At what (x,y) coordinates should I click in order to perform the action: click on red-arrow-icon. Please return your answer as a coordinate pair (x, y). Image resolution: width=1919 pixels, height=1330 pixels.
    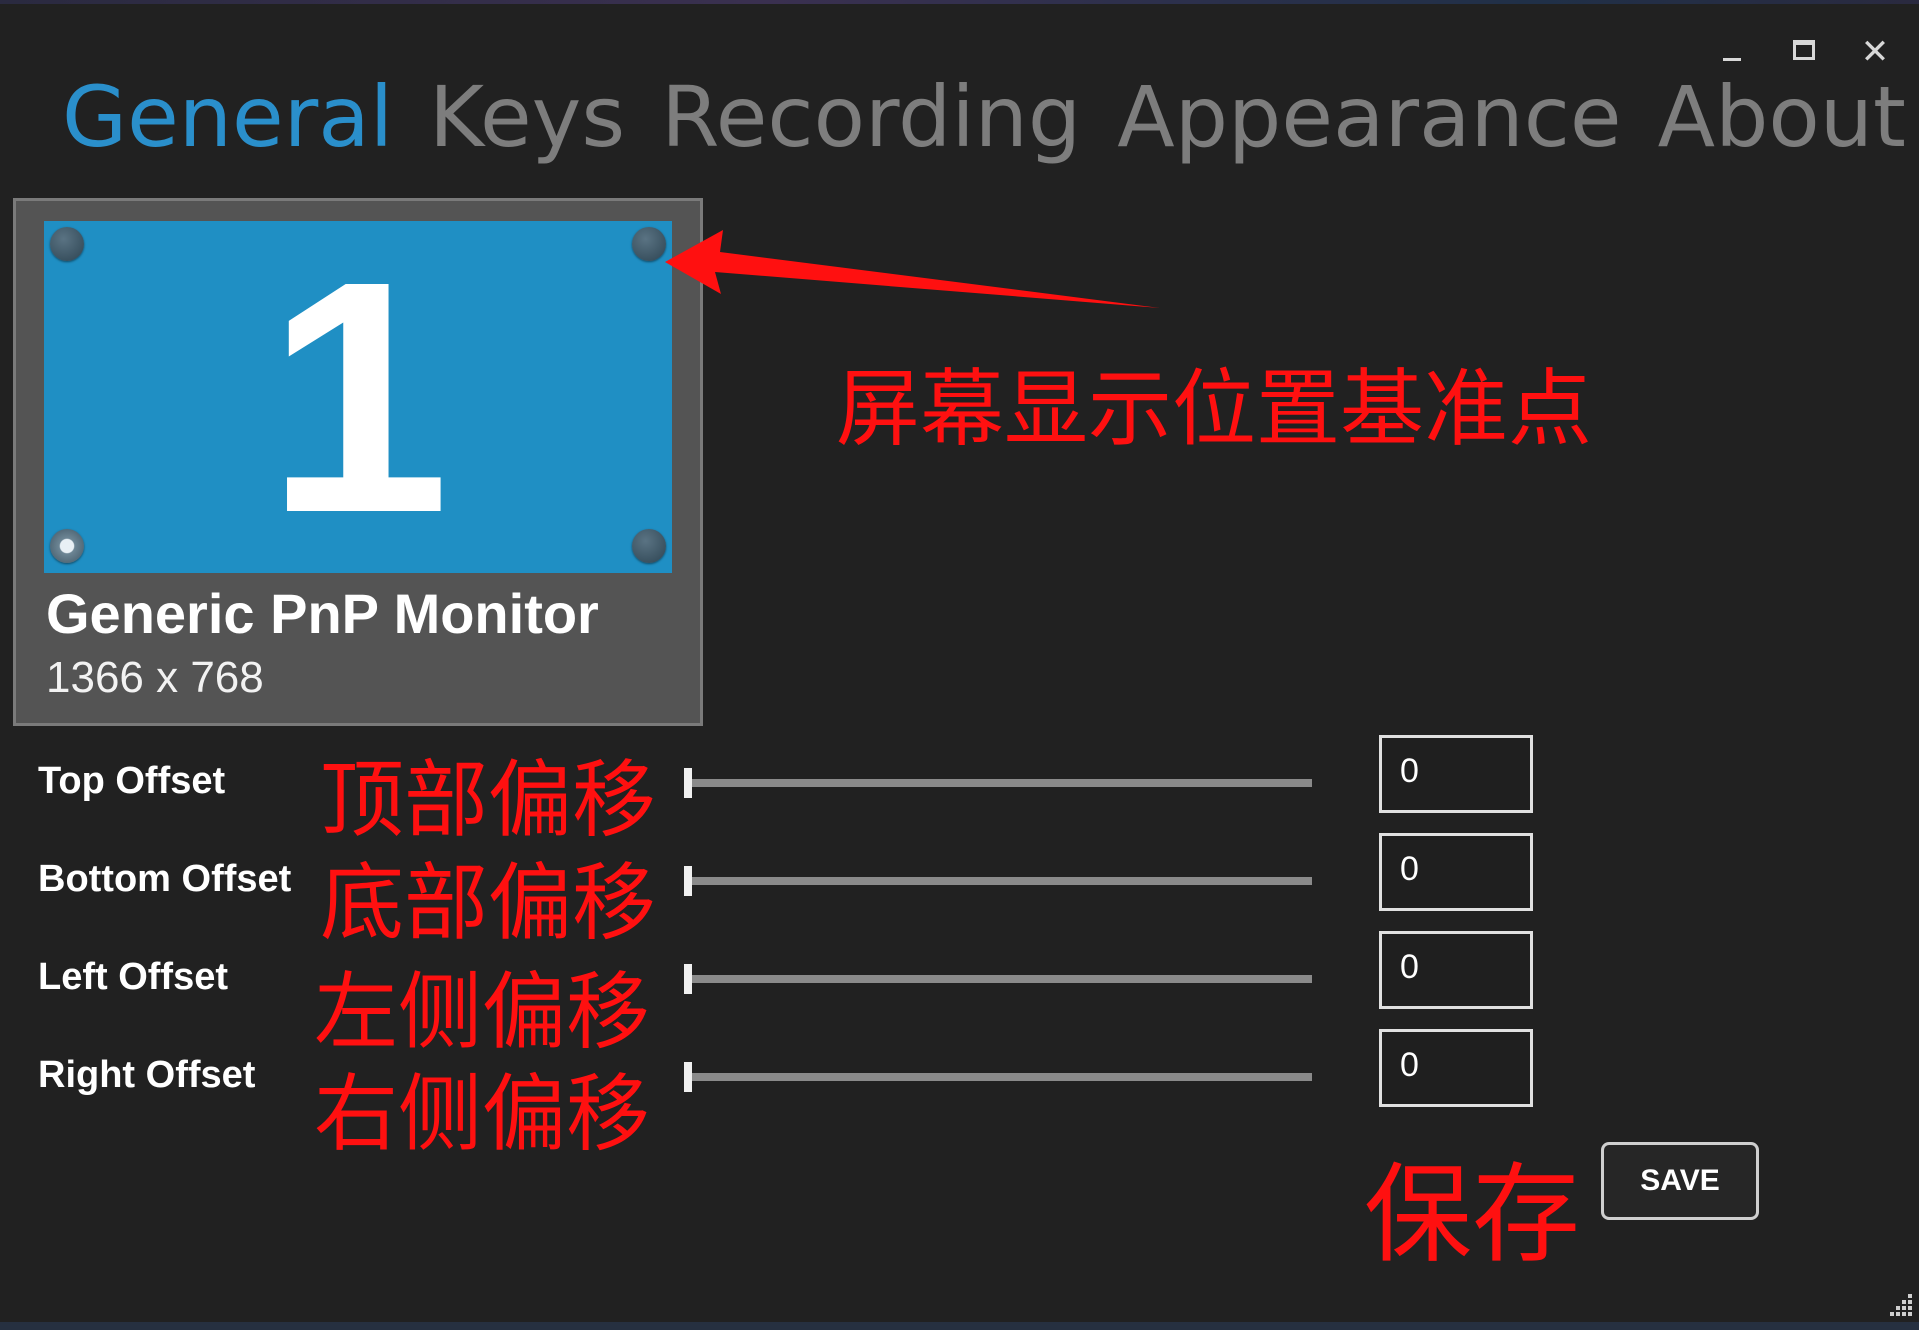
    Looking at the image, I should click on (912, 269).